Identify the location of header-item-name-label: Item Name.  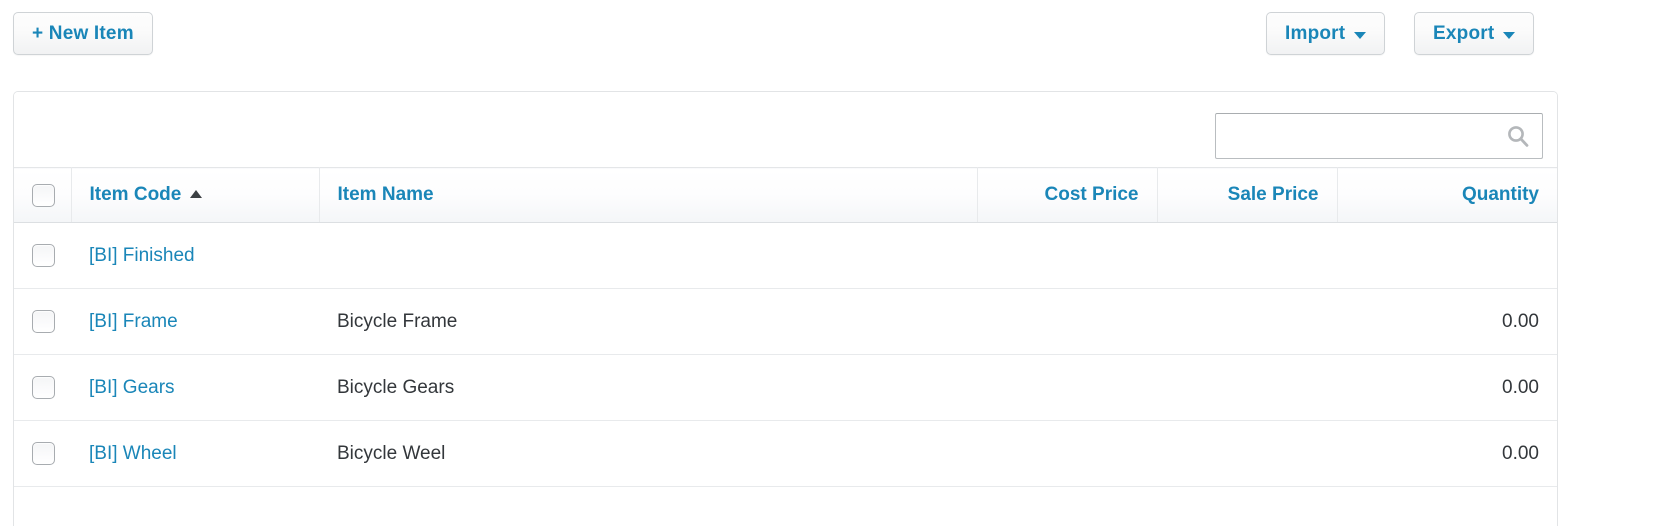
(386, 194).